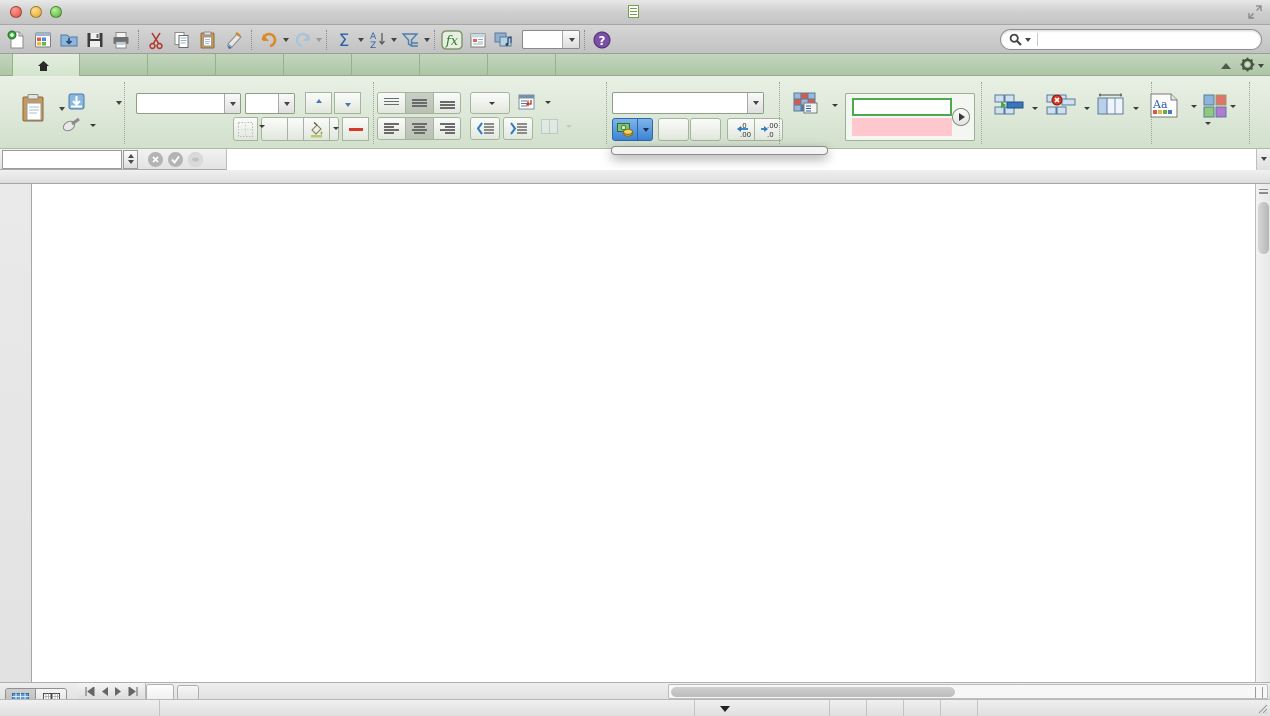  What do you see at coordinates (1061, 107) in the screenshot?
I see `delete-cells-button` at bounding box center [1061, 107].